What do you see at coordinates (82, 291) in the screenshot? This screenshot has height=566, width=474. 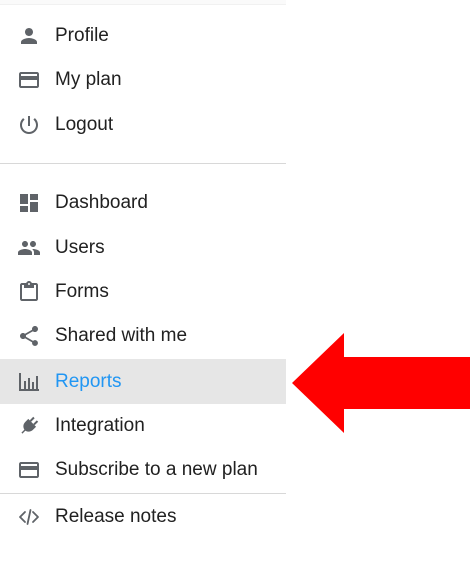 I see `menu-label-forms: Forms` at bounding box center [82, 291].